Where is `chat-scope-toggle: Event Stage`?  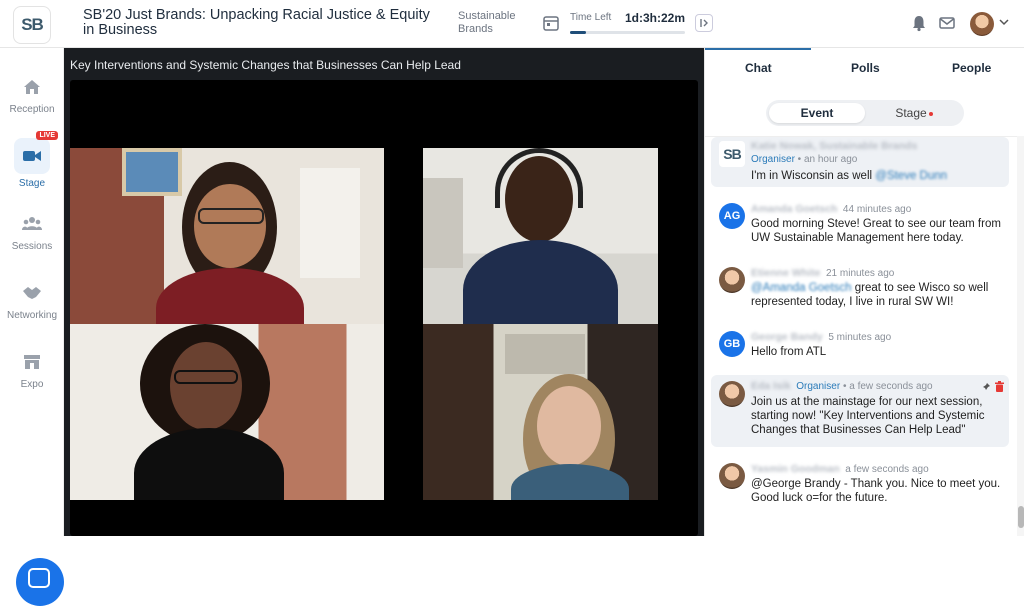
chat-scope-toggle: Event Stage is located at coordinates (865, 113).